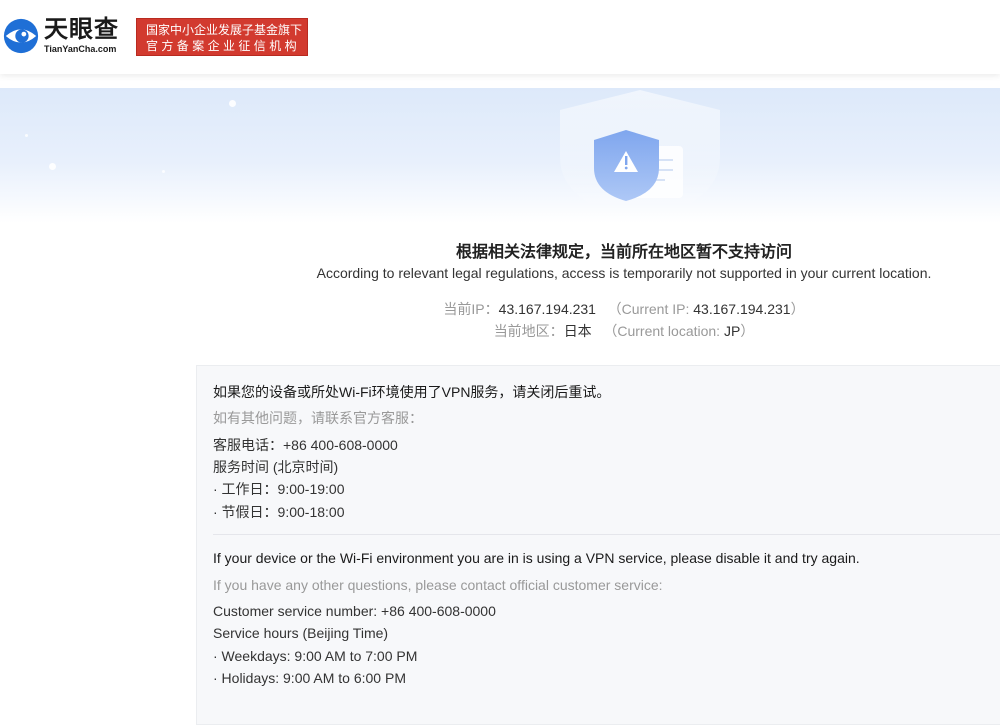  I want to click on holiday-hours-cn: · 节假日：9:00-18:00, so click(279, 512).